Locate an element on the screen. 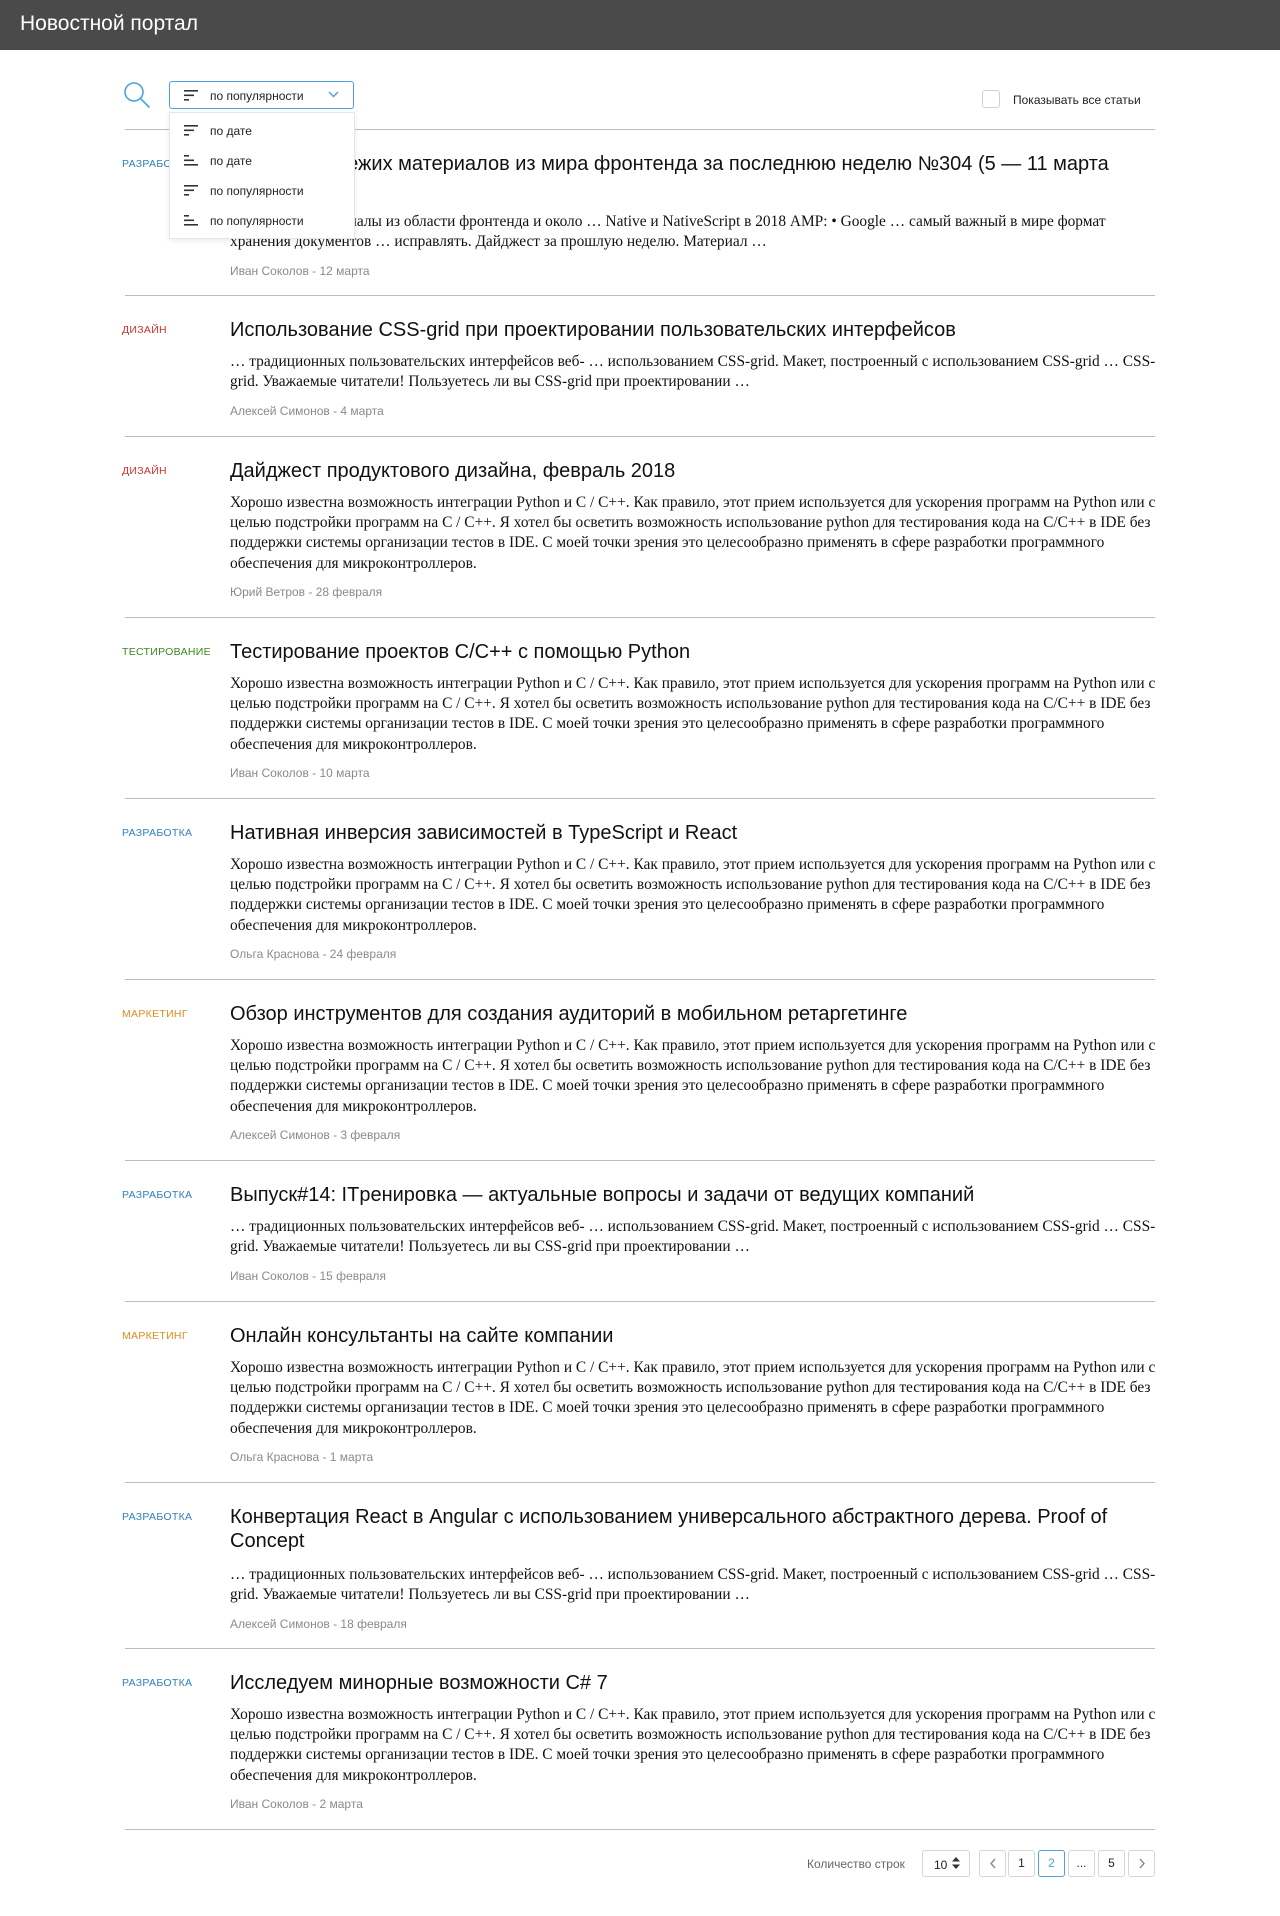  show-all-label: Показывать все статьи is located at coordinates (1077, 100).